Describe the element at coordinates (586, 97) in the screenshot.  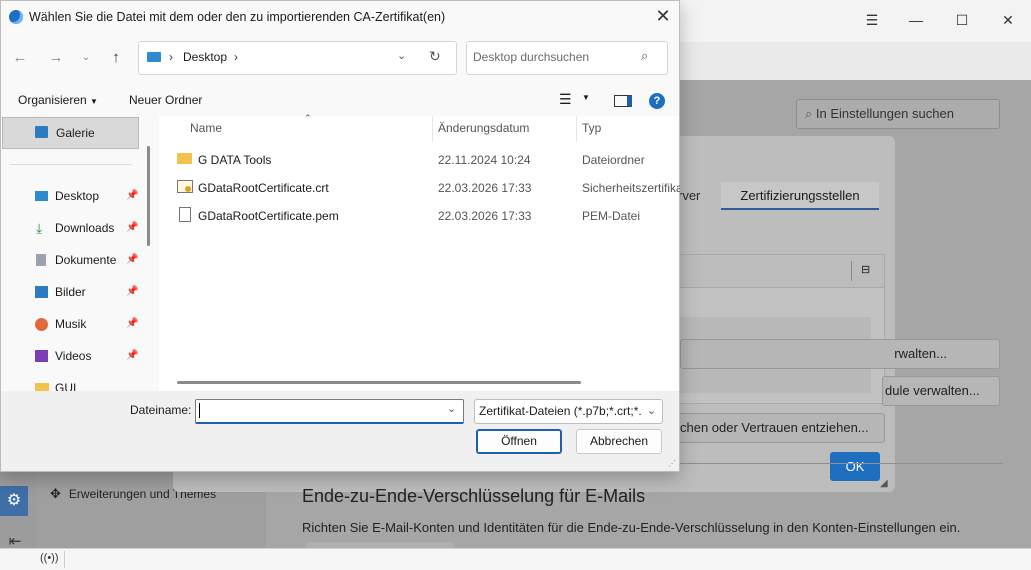
I see `view-dropdown-icon: ▼` at that location.